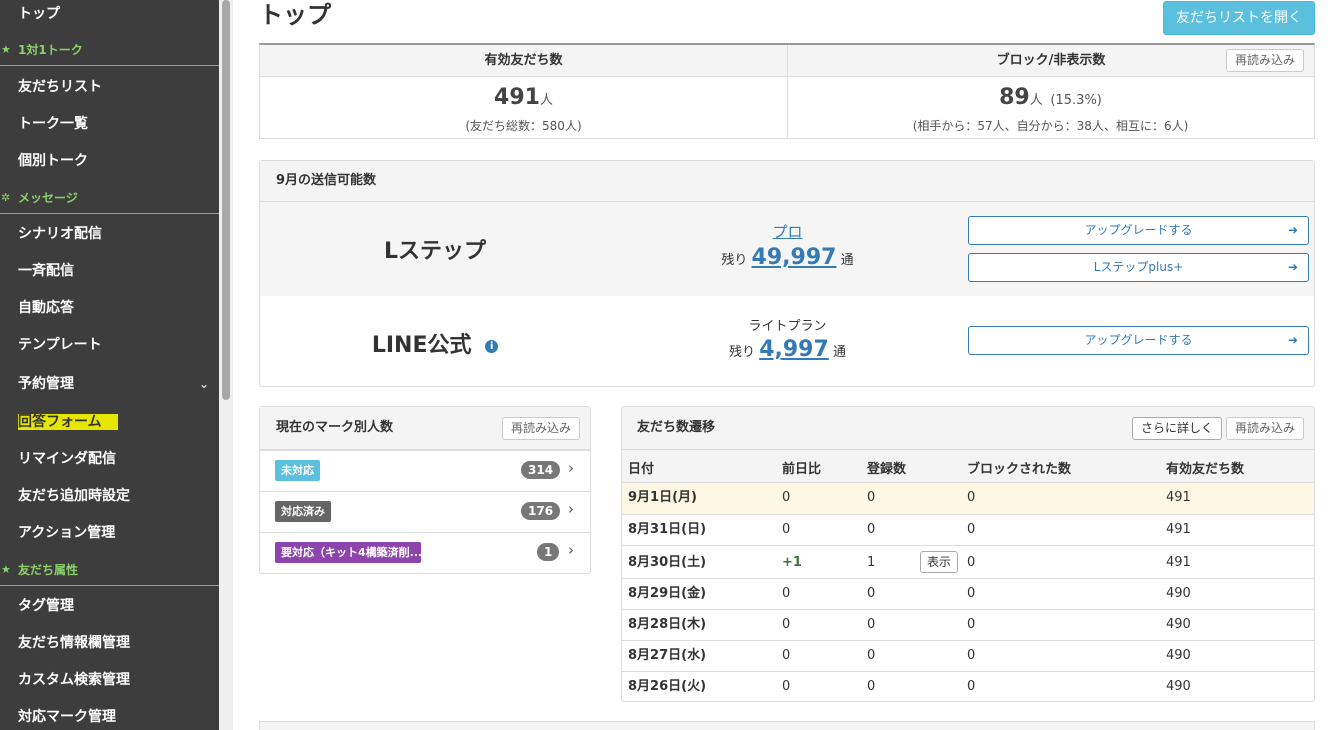 The height and width of the screenshot is (730, 1336). What do you see at coordinates (1205, 469) in the screenshot?
I see `col-valid: 有効友だち数` at bounding box center [1205, 469].